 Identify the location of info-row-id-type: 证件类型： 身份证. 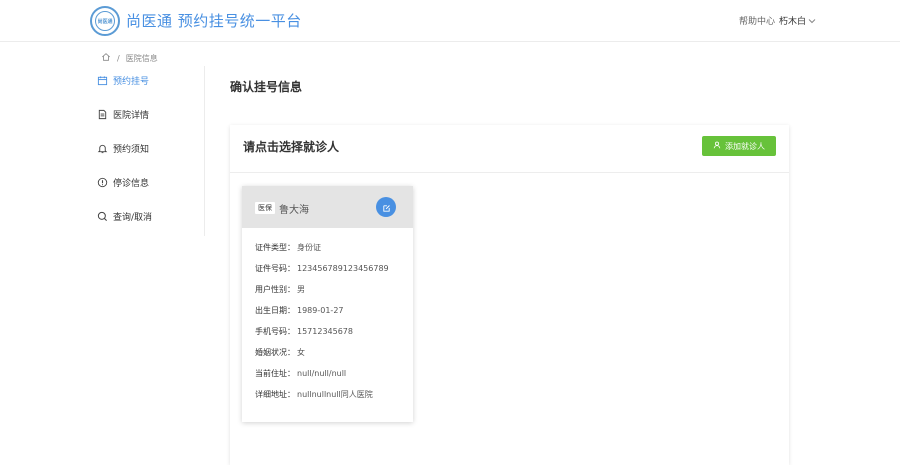
(288, 248).